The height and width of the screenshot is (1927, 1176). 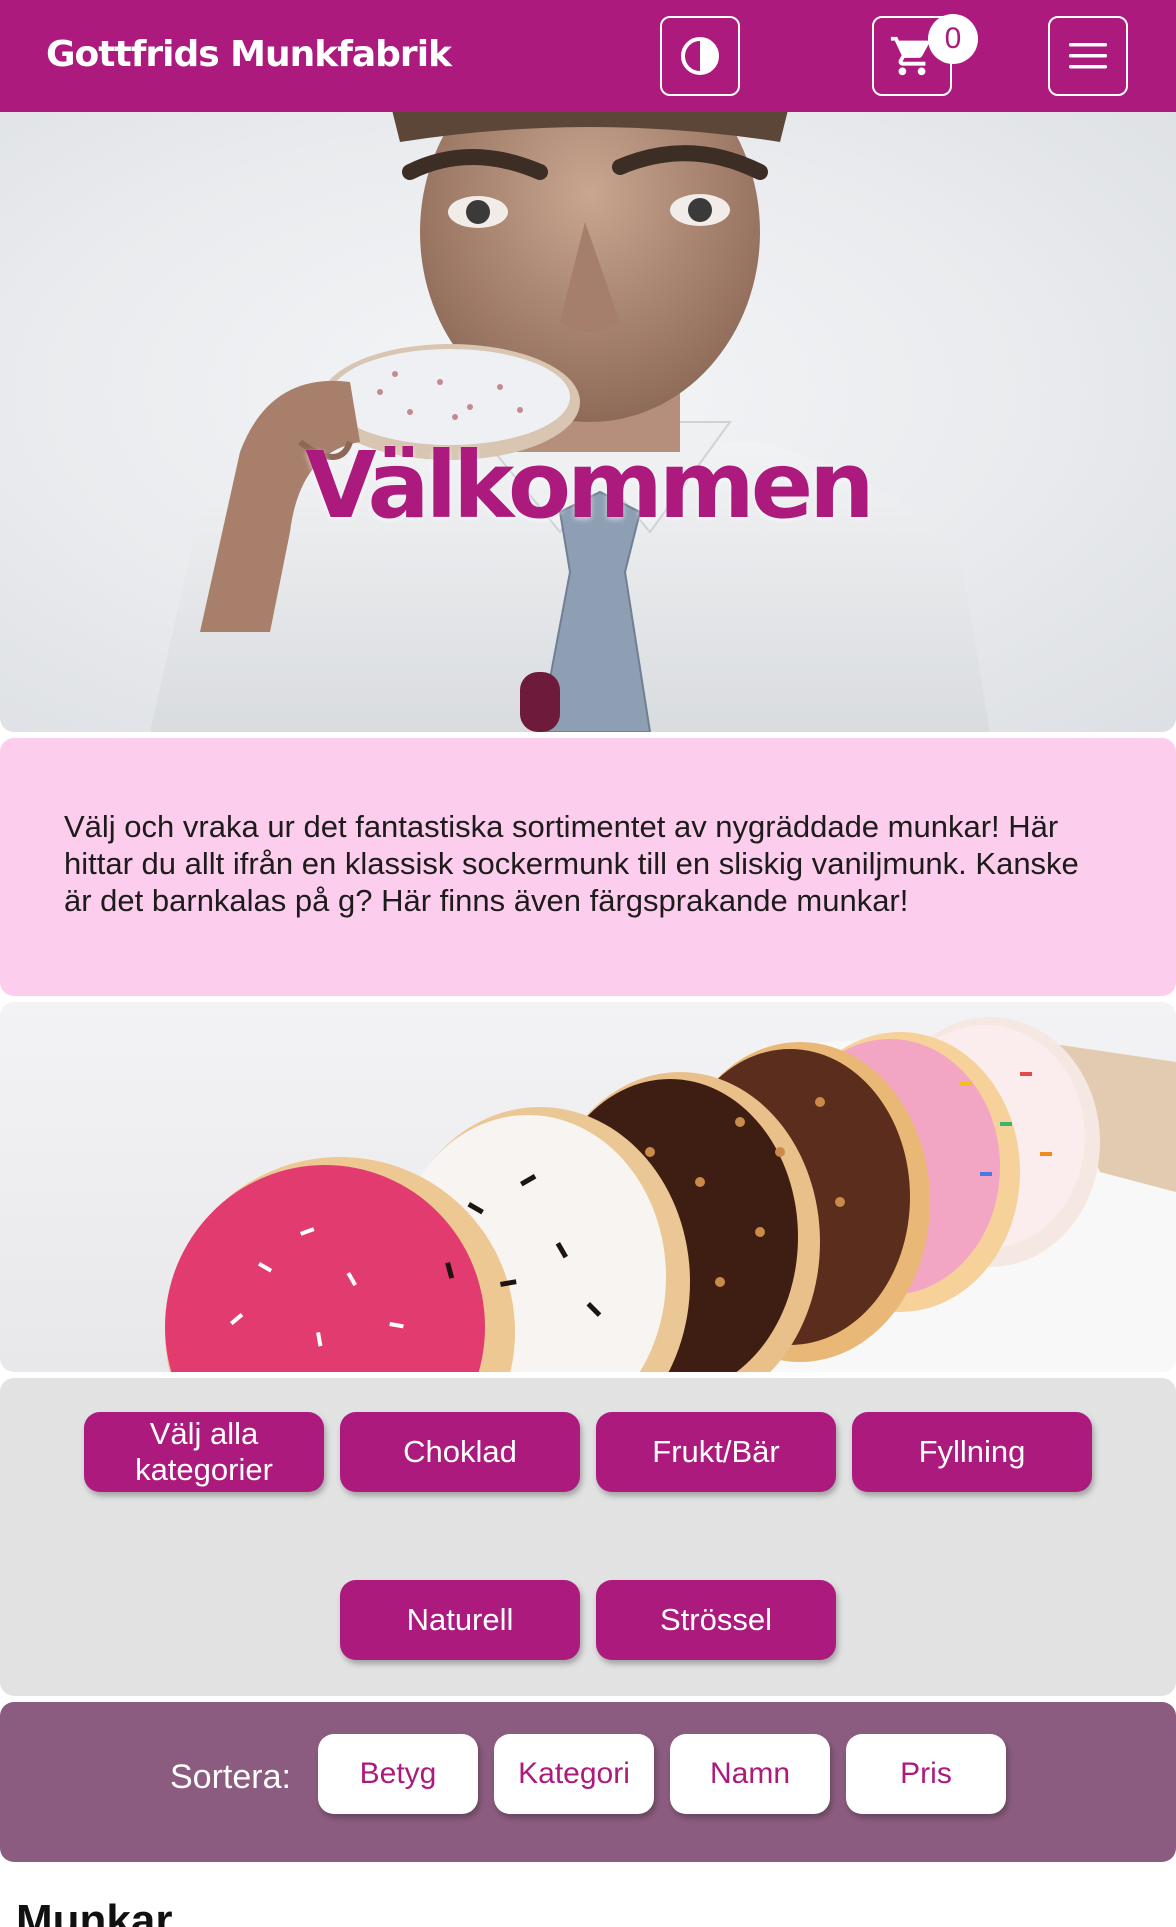 I want to click on category-all-button: Välj alla kategorier, so click(x=204, y=1452).